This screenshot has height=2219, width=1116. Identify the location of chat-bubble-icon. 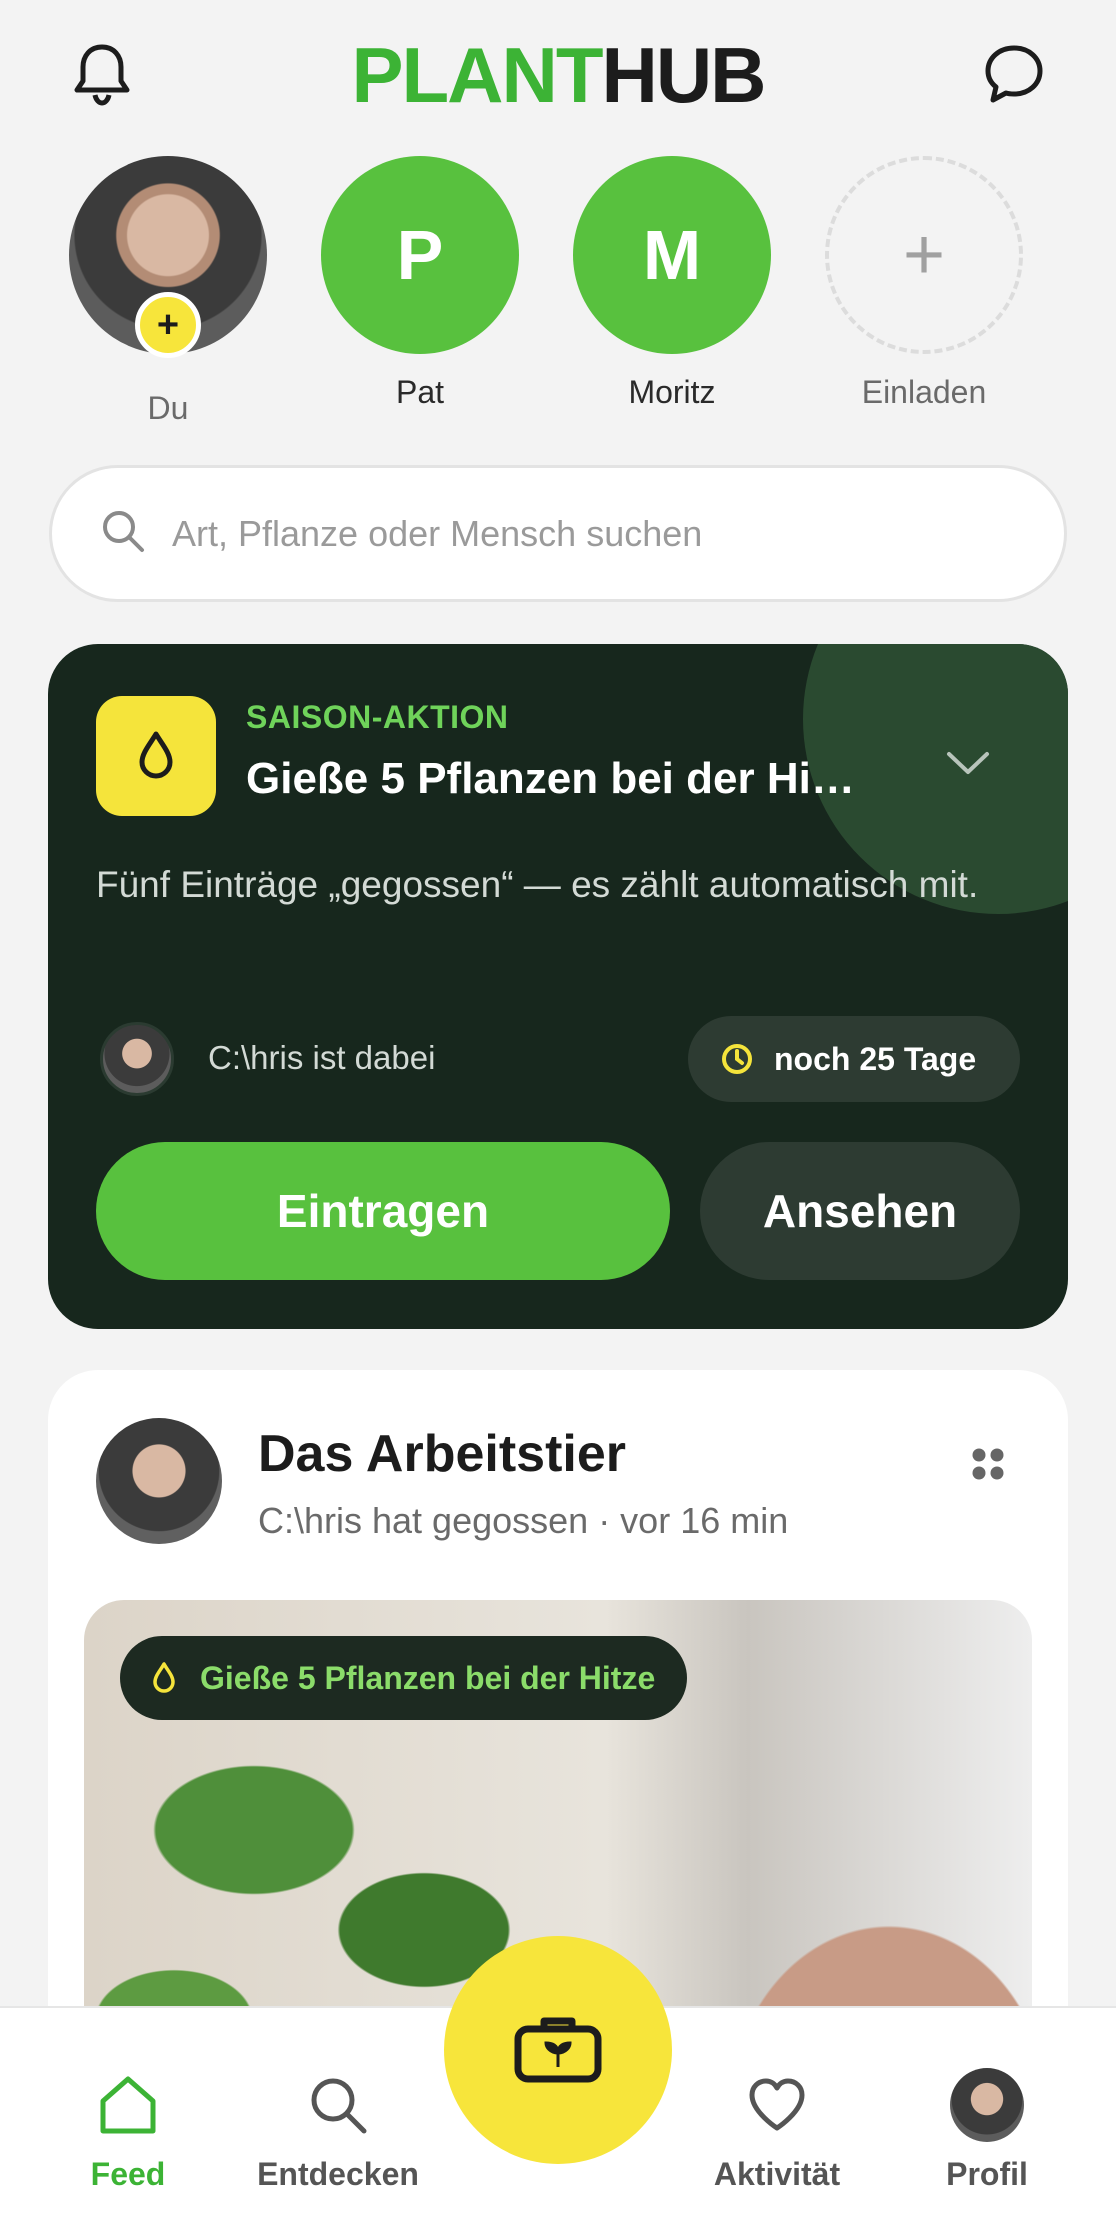
(1014, 74).